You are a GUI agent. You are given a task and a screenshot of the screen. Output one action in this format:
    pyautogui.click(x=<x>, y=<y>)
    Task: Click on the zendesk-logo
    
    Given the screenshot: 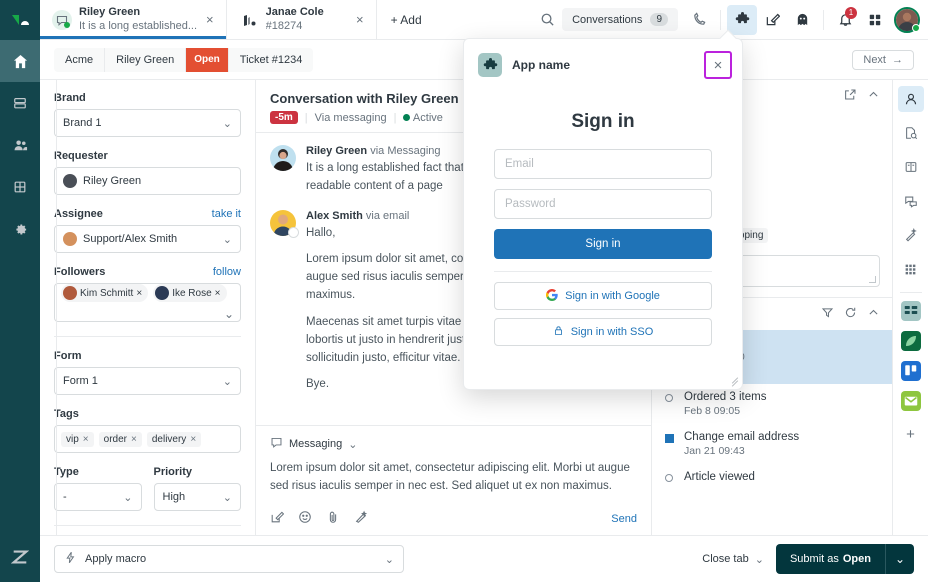 What is the action you would take?
    pyautogui.click(x=20, y=20)
    